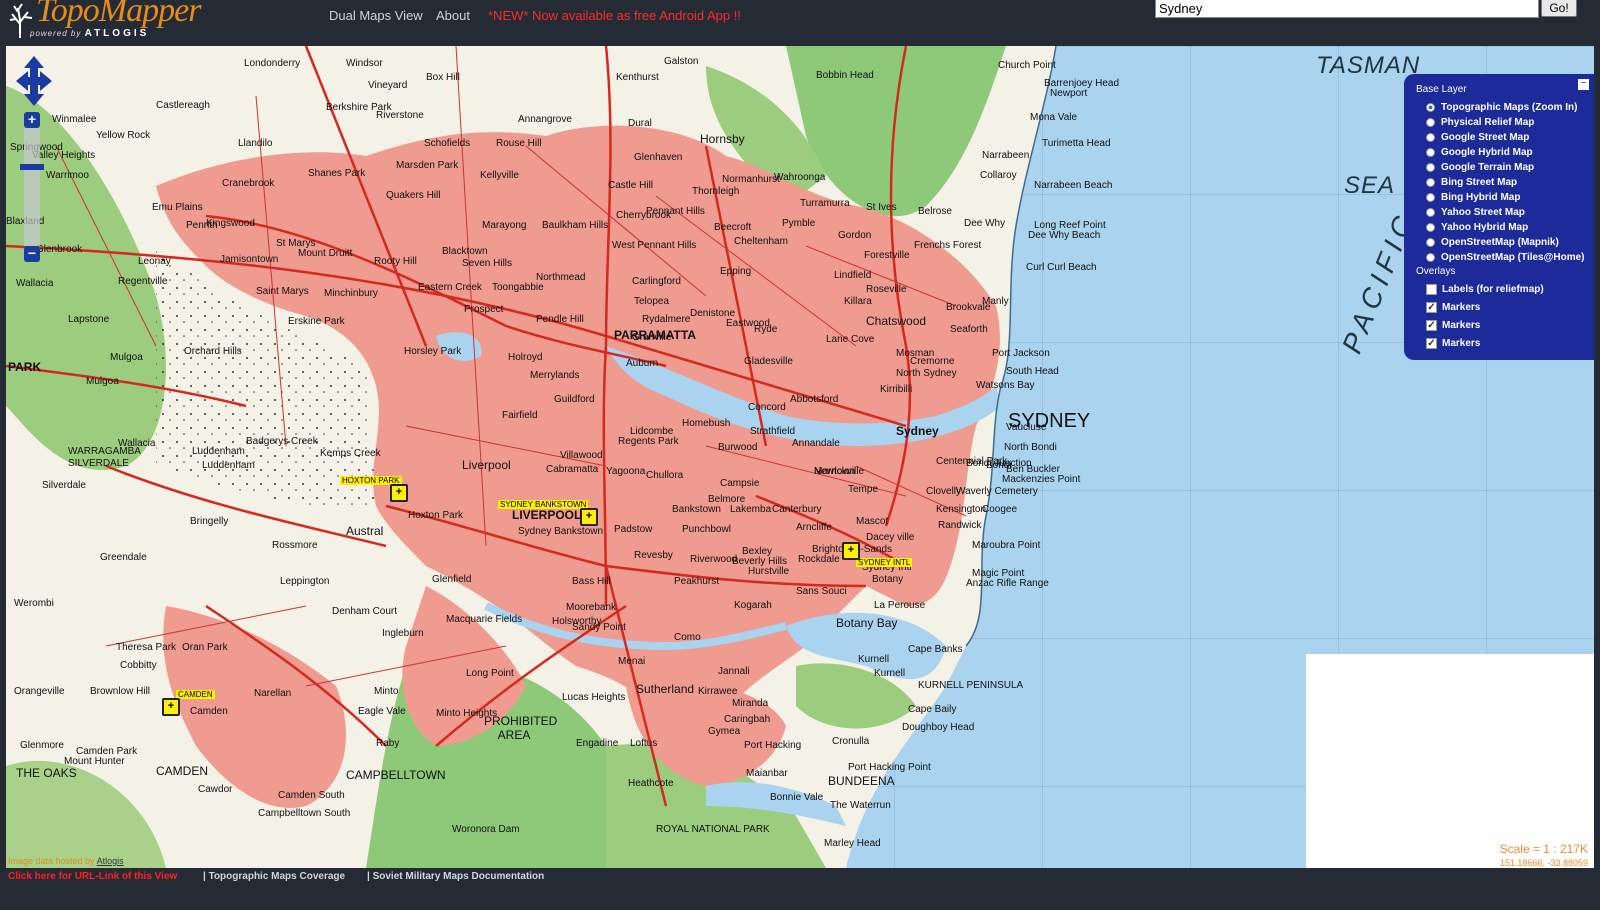  I want to click on pan-control, so click(34, 81).